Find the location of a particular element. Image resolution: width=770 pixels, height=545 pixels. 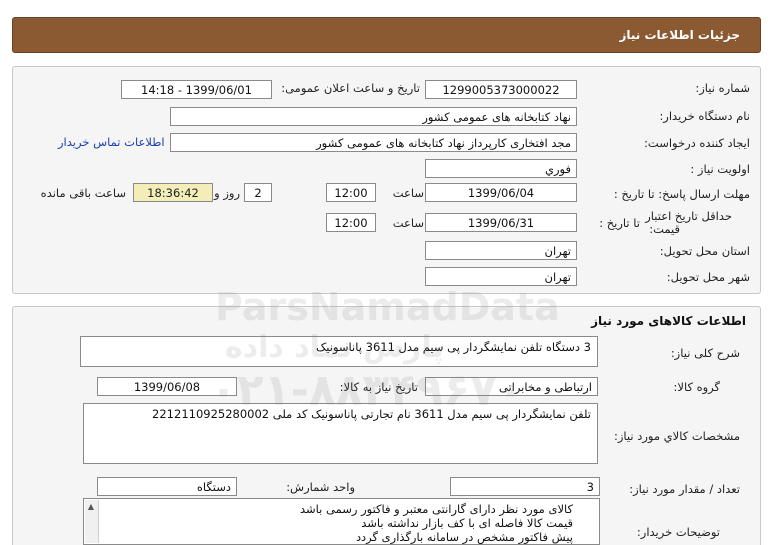

need-date-label: تاریخ نیاز به کالا: is located at coordinates (378, 387).